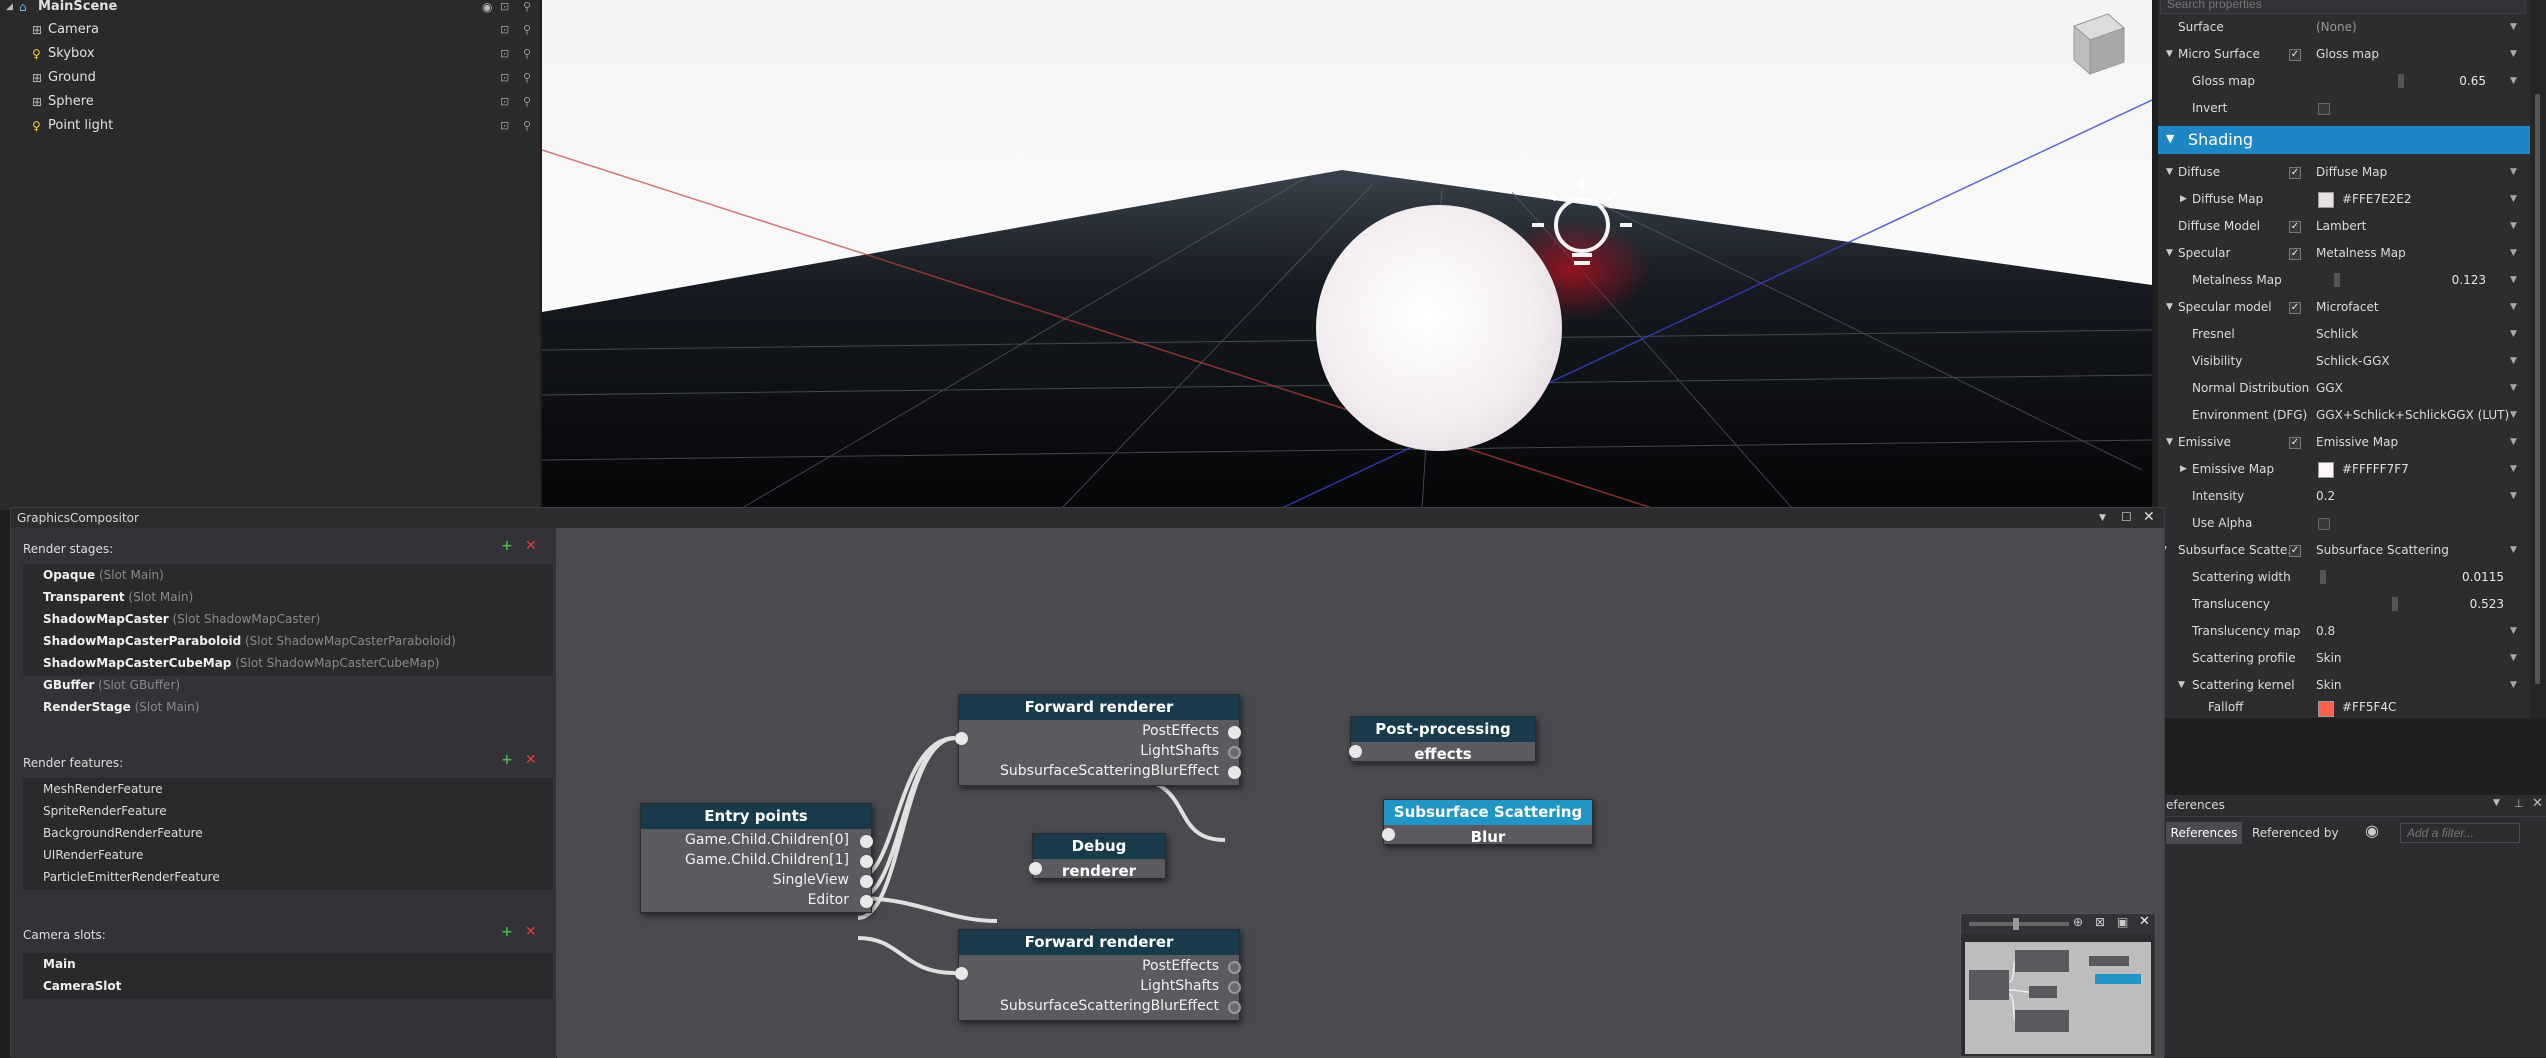 The image size is (2546, 1058). I want to click on list-item: ShadowMapCaster (Slot ShadowMapCaster), so click(181, 619).